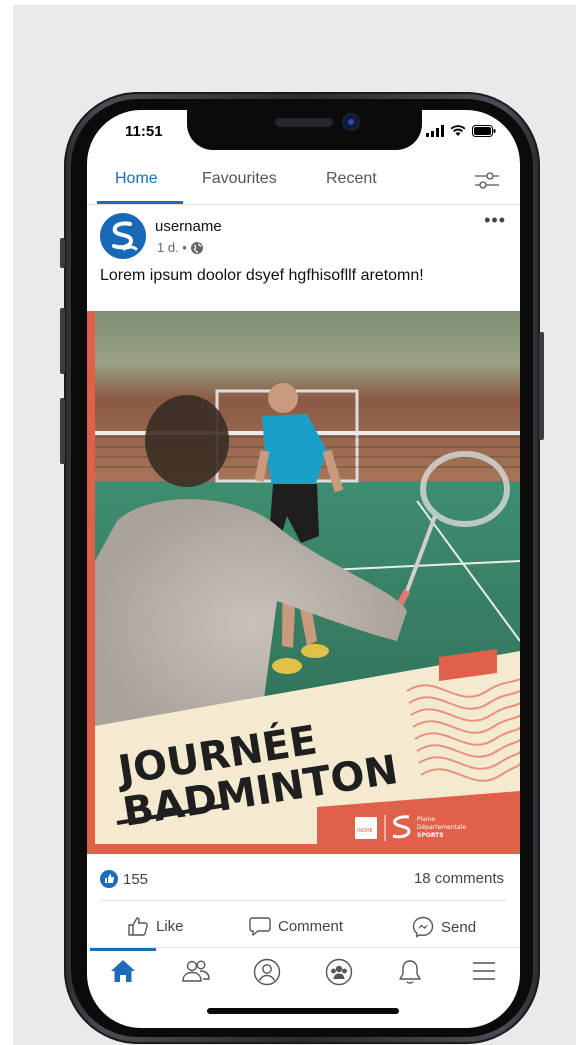 This screenshot has height=1045, width=576. I want to click on comment-count: 18 comments, so click(459, 878).